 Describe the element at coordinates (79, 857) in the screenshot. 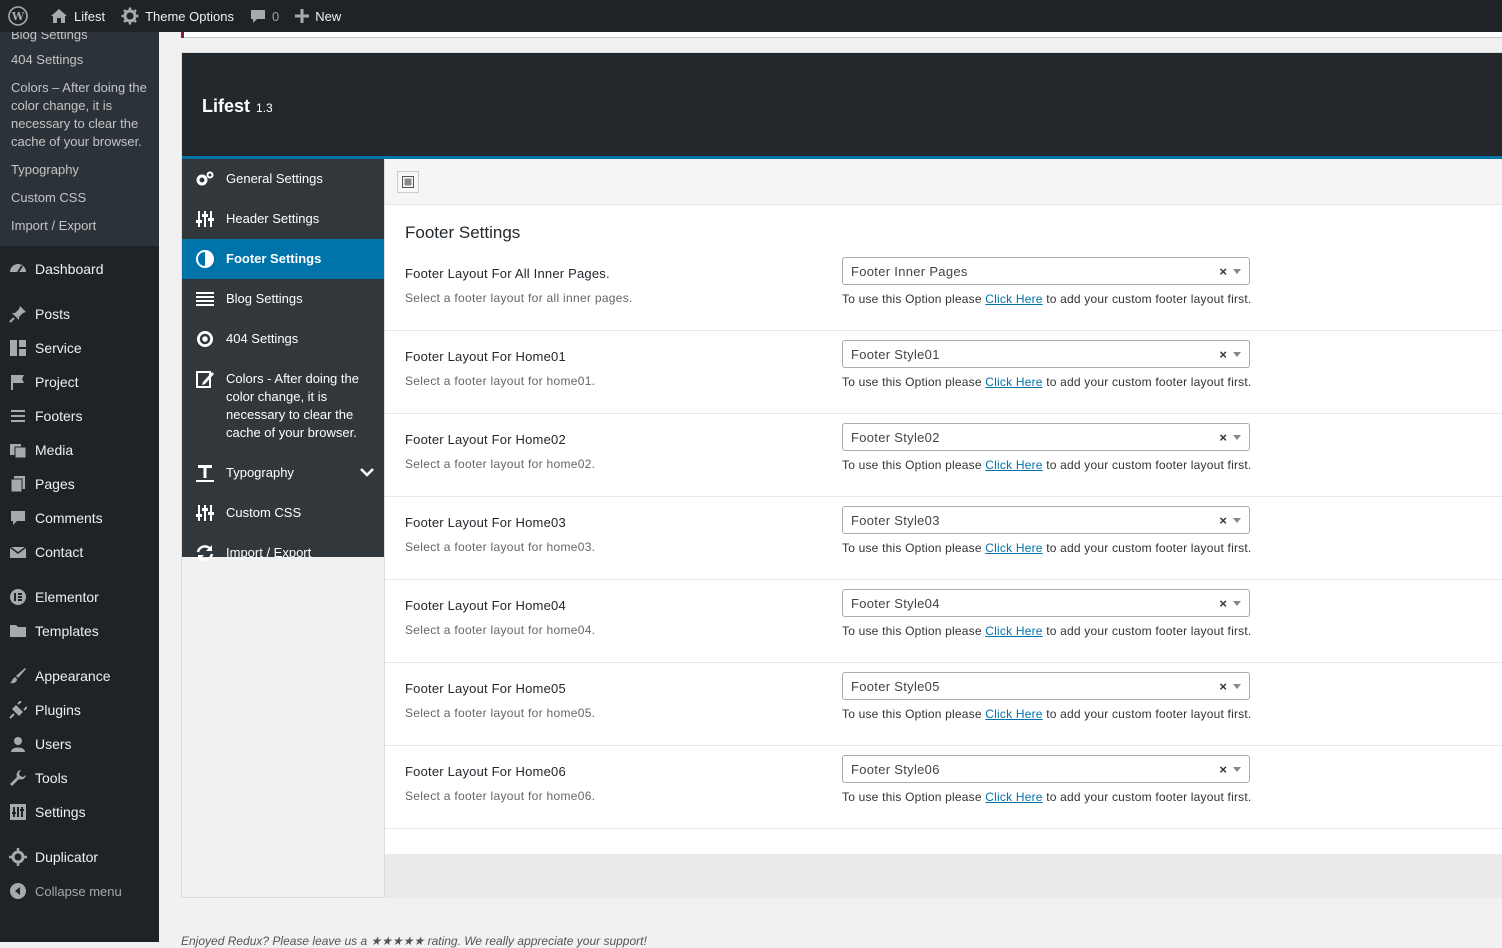

I see `menu-duplicator: Duplicator` at that location.